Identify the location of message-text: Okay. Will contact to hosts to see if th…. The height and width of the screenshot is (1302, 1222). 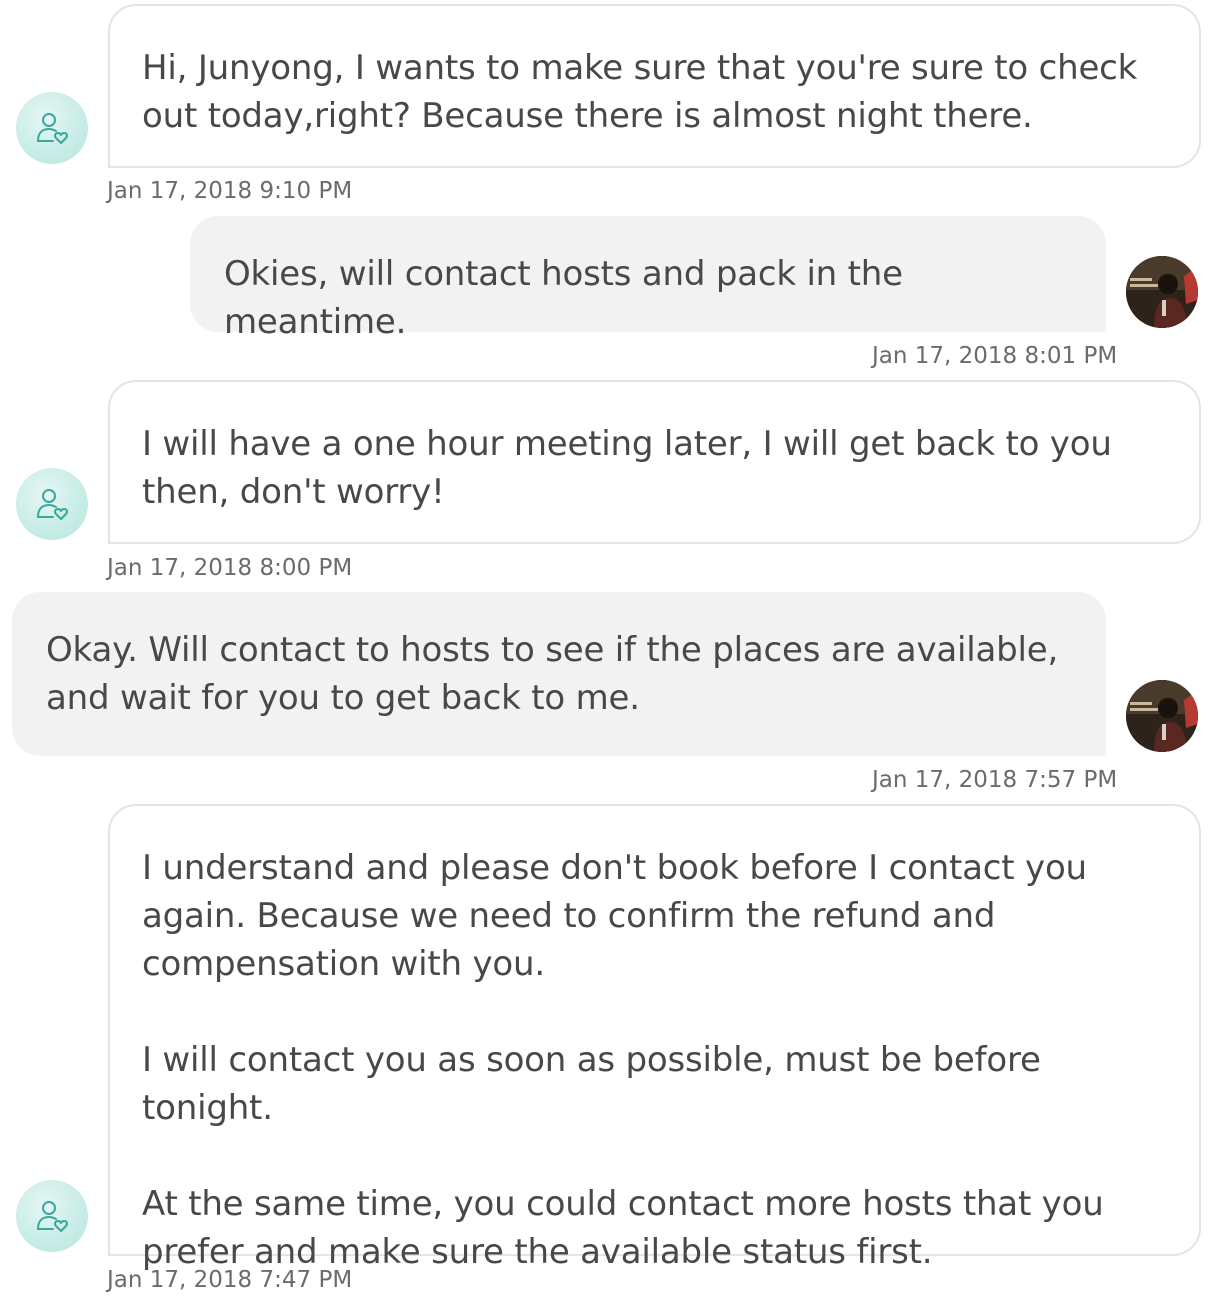
(557, 674).